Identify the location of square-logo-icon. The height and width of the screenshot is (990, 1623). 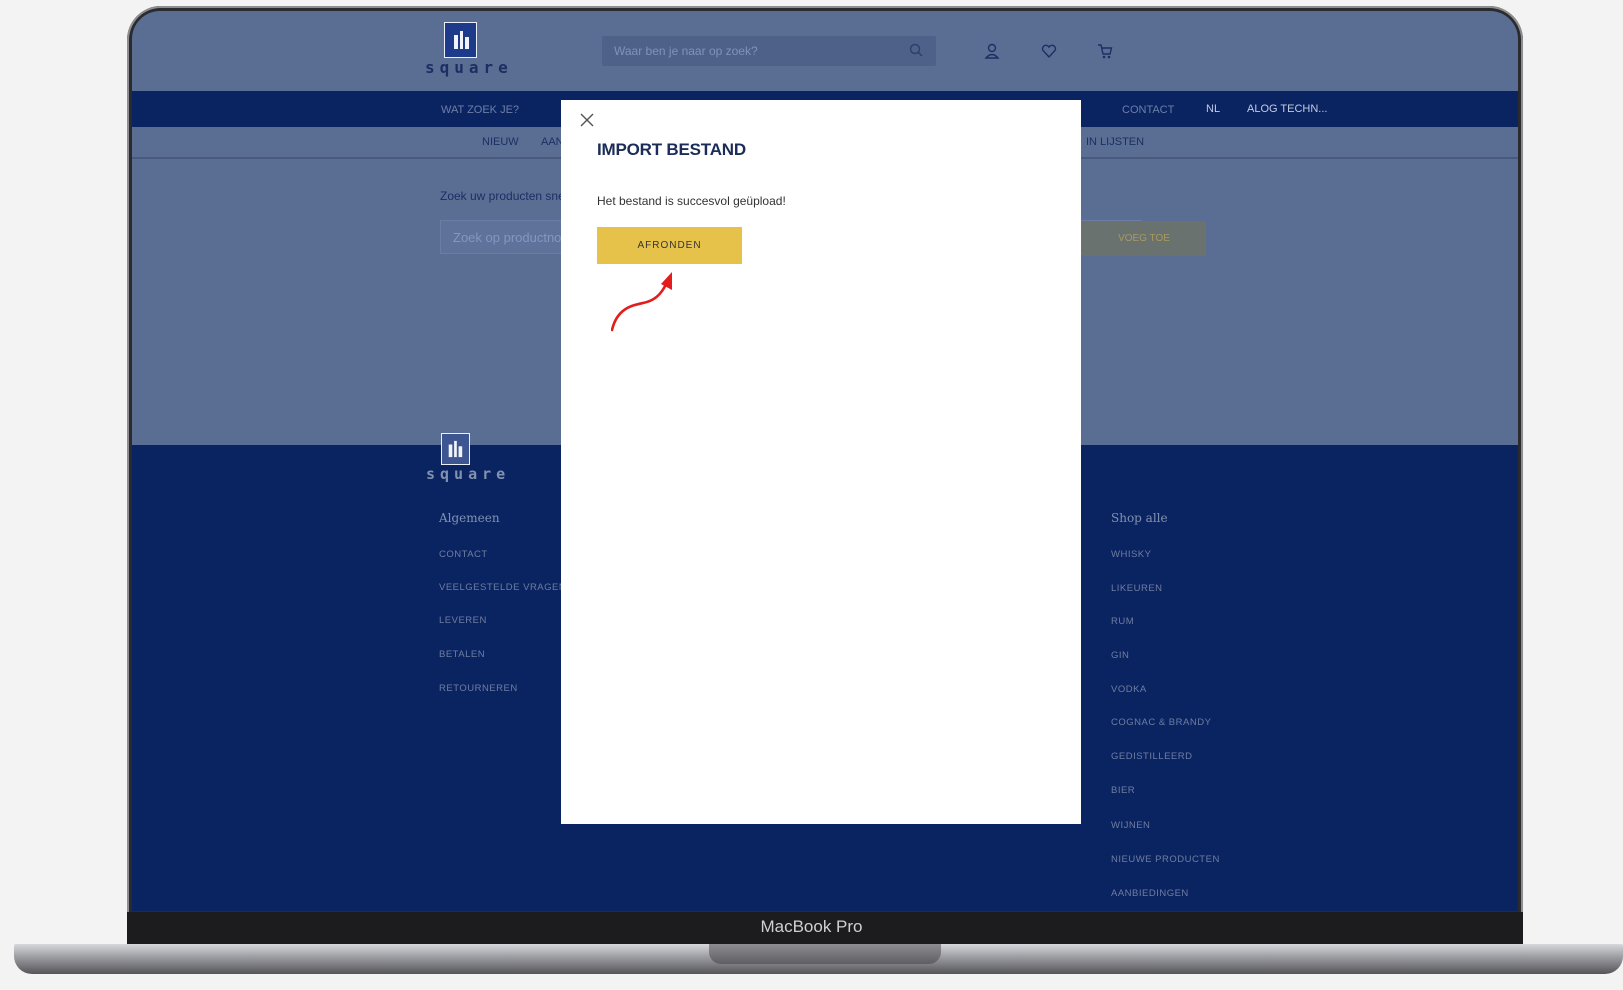
(460, 40).